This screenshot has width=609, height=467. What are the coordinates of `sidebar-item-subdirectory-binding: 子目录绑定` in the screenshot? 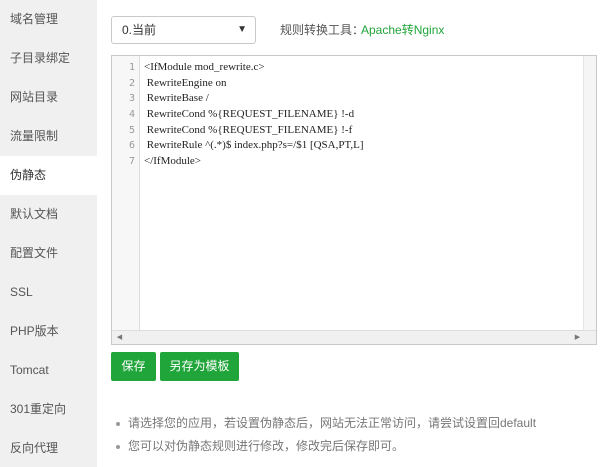 It's located at (48, 58).